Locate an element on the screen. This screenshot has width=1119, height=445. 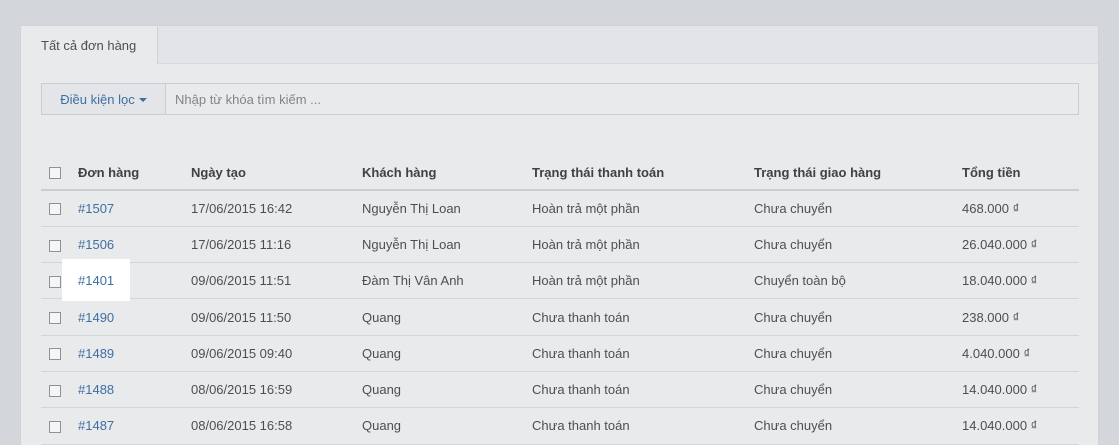
tab-bar: Tất cả đơn hàng is located at coordinates (559, 44).